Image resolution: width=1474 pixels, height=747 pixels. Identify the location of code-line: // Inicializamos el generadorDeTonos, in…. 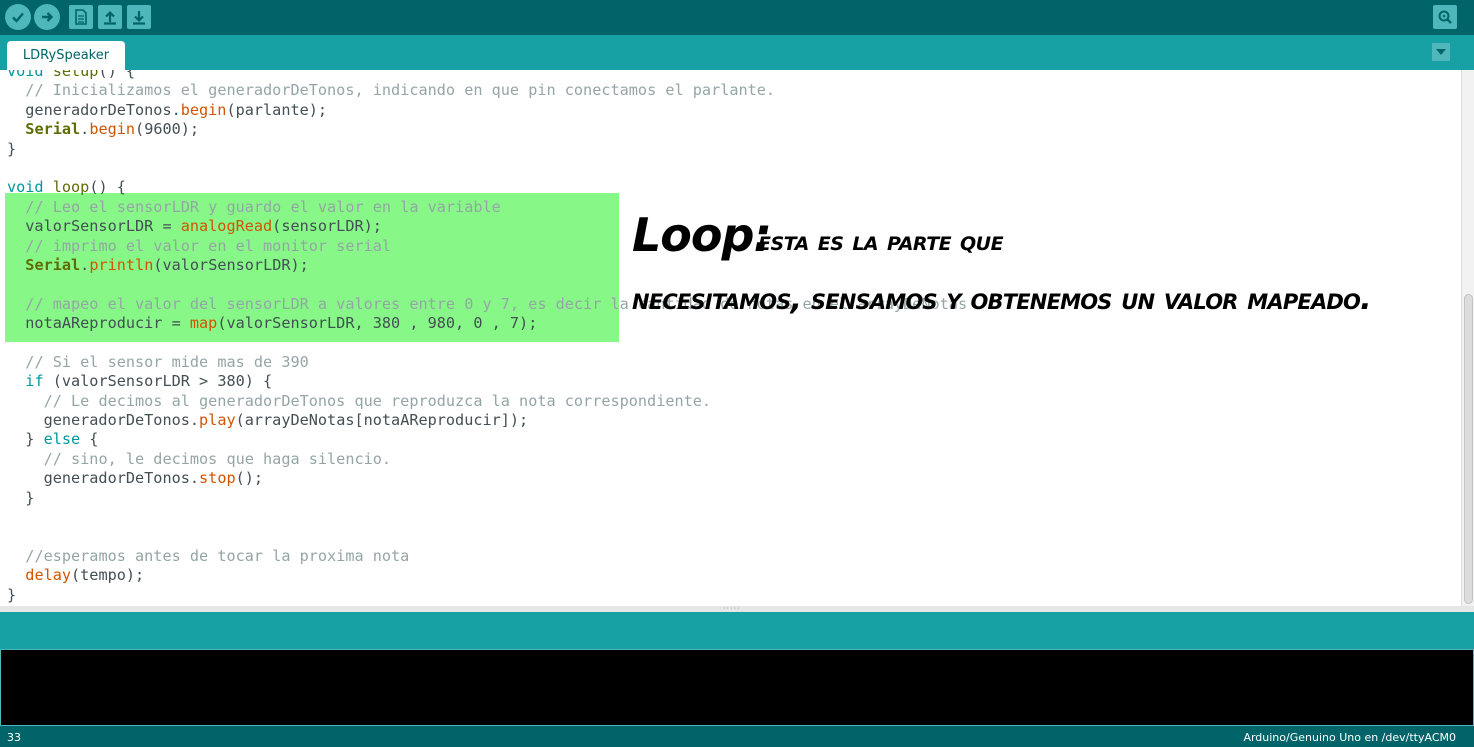
(400, 90).